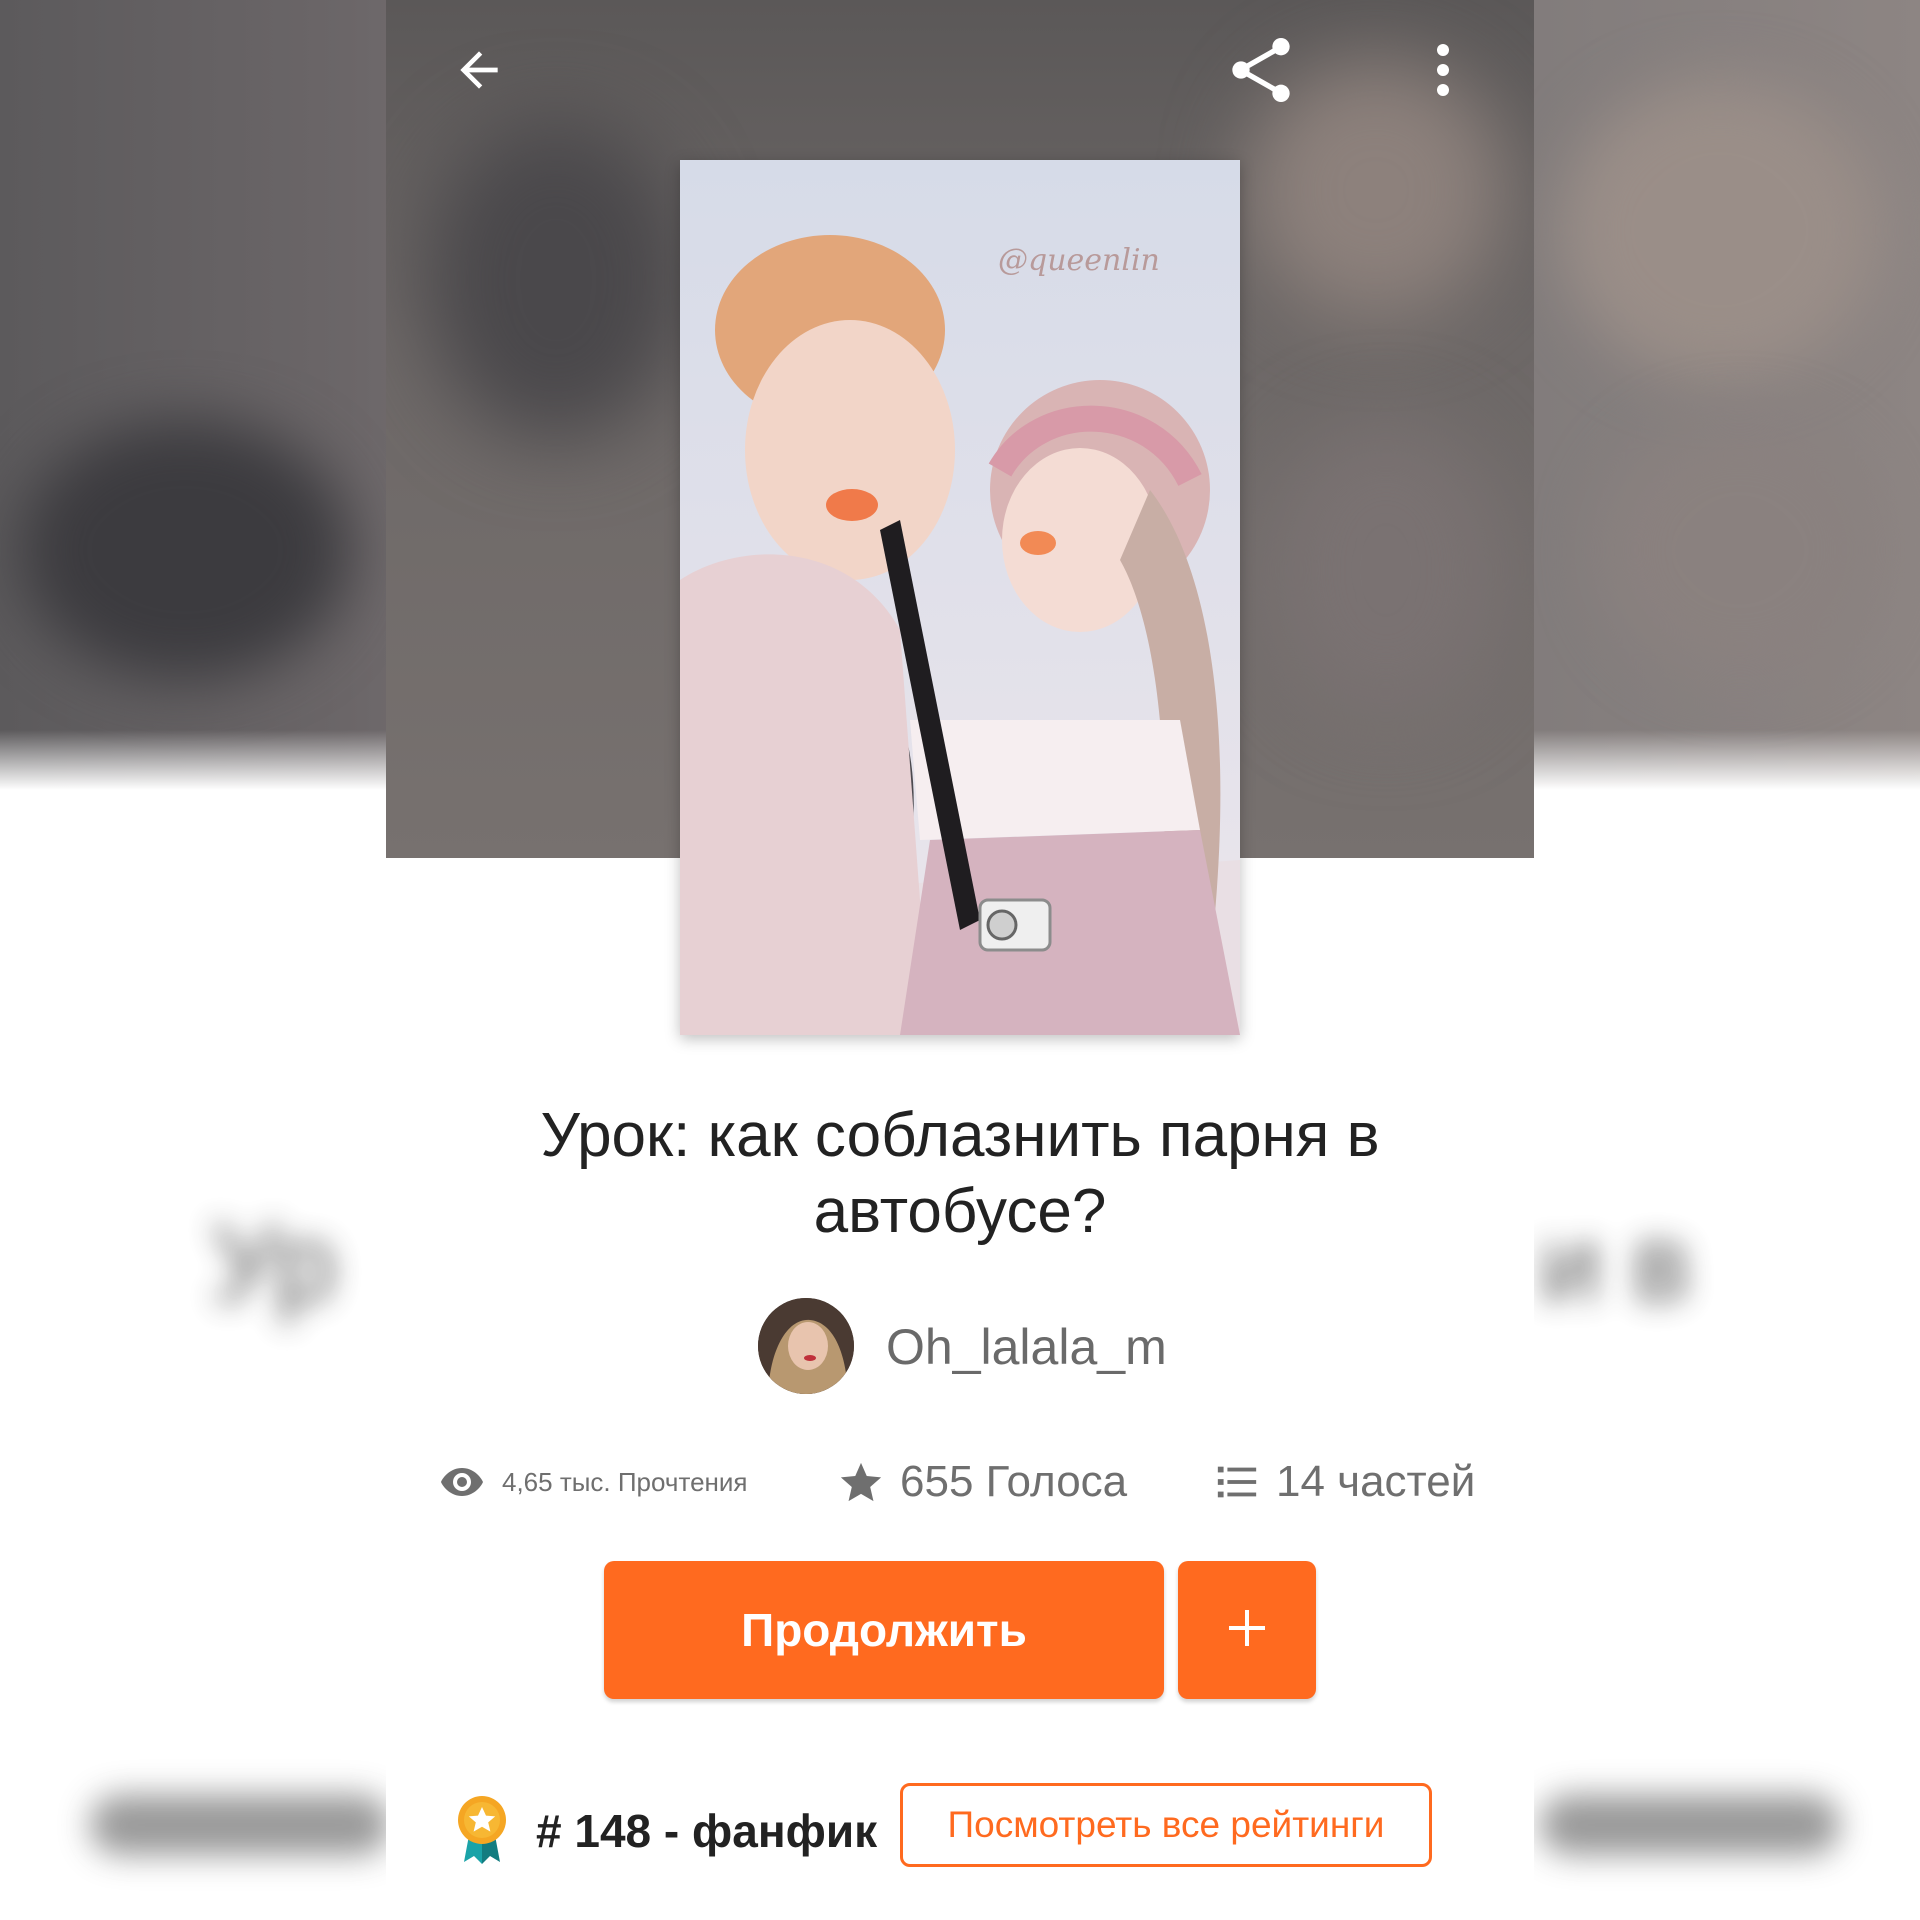 This screenshot has width=1920, height=1920. I want to click on cover-illustration: @queenlin, so click(960, 597).